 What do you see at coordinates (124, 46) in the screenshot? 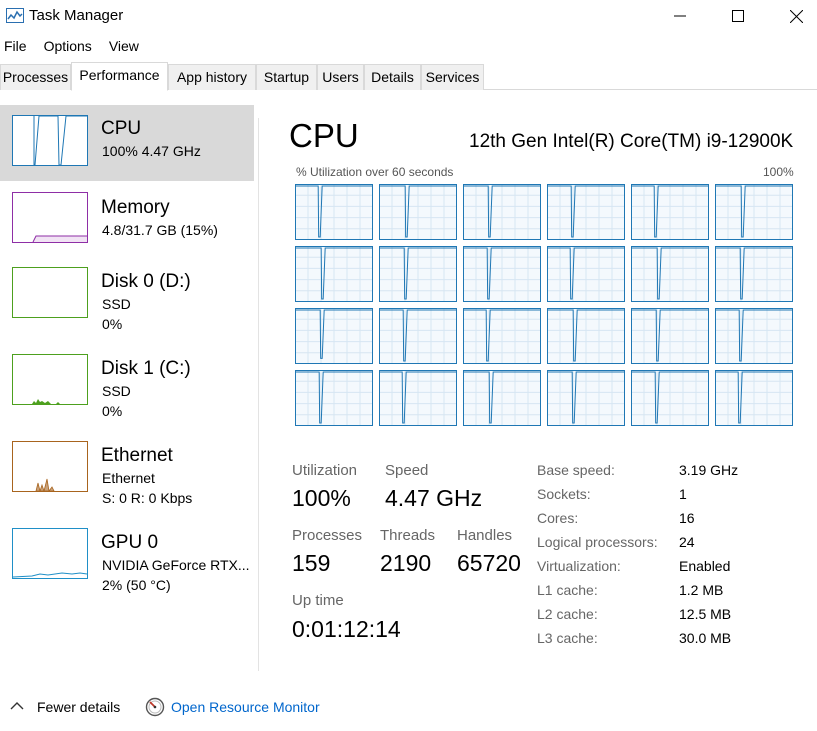
I see `menu-view: View` at bounding box center [124, 46].